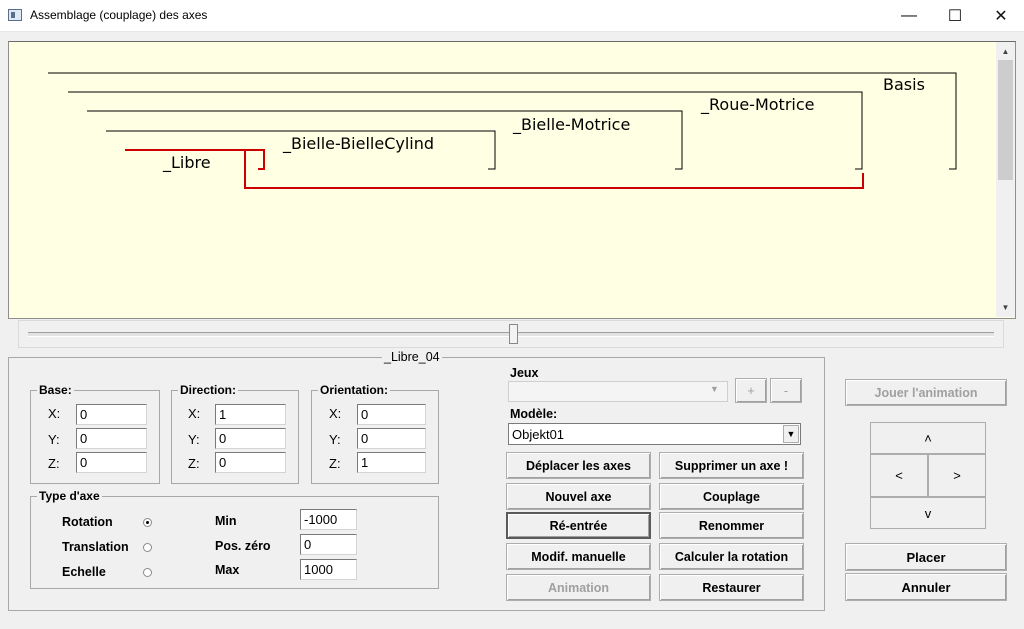 This screenshot has width=1024, height=629. Describe the element at coordinates (69, 496) in the screenshot. I see `axis-type-label: Type d'axe` at that location.